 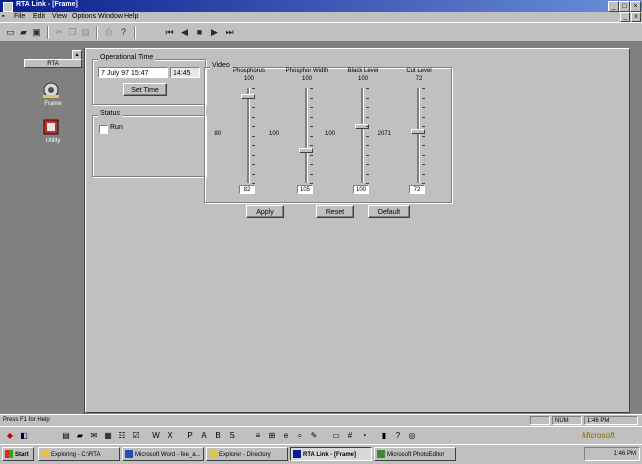 I want to click on office-cmd-icon: ▮, so click(x=384, y=435).